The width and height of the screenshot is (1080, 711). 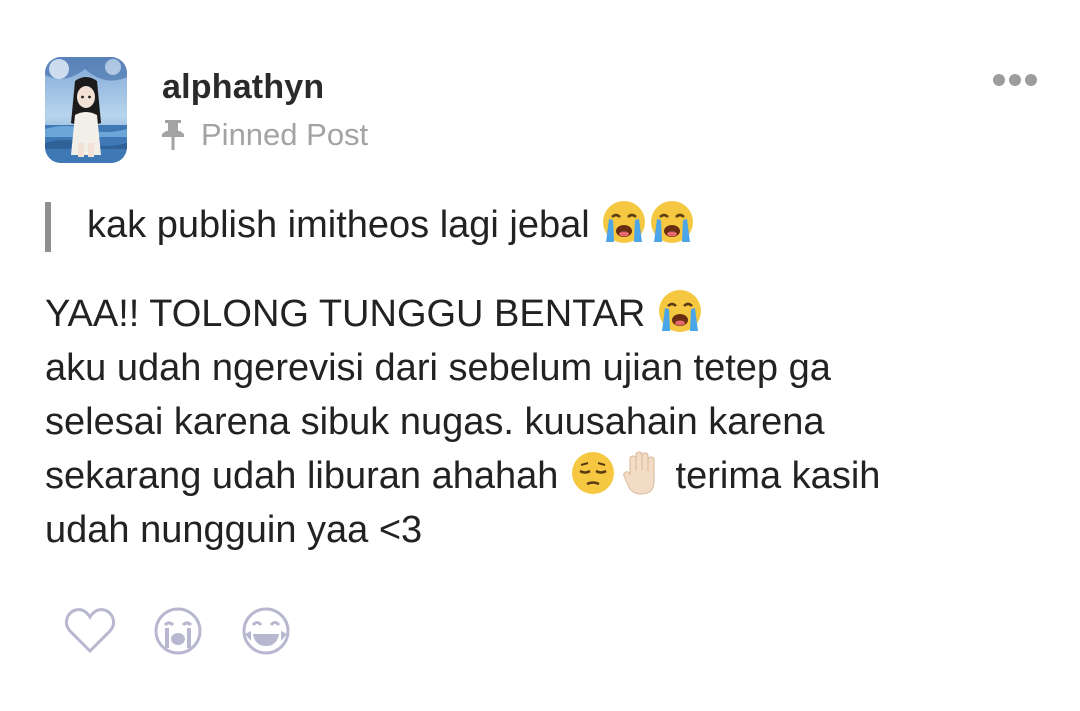 I want to click on pinned-label: Pinned Post, so click(x=285, y=134).